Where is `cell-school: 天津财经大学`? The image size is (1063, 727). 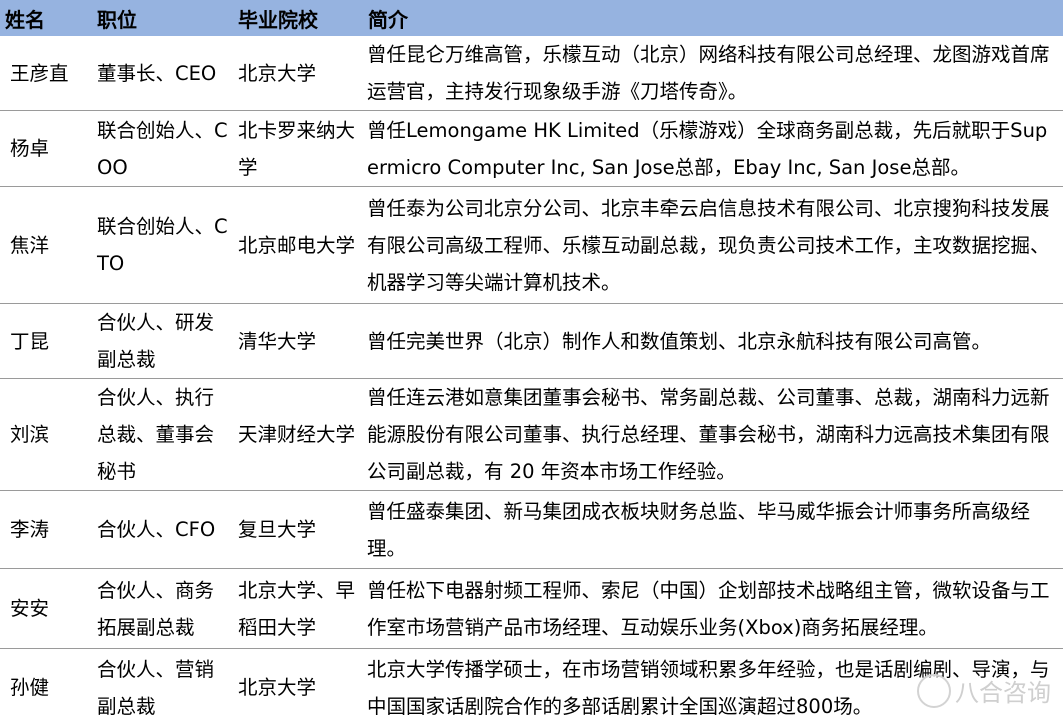
cell-school: 天津财经大学 is located at coordinates (293, 434).